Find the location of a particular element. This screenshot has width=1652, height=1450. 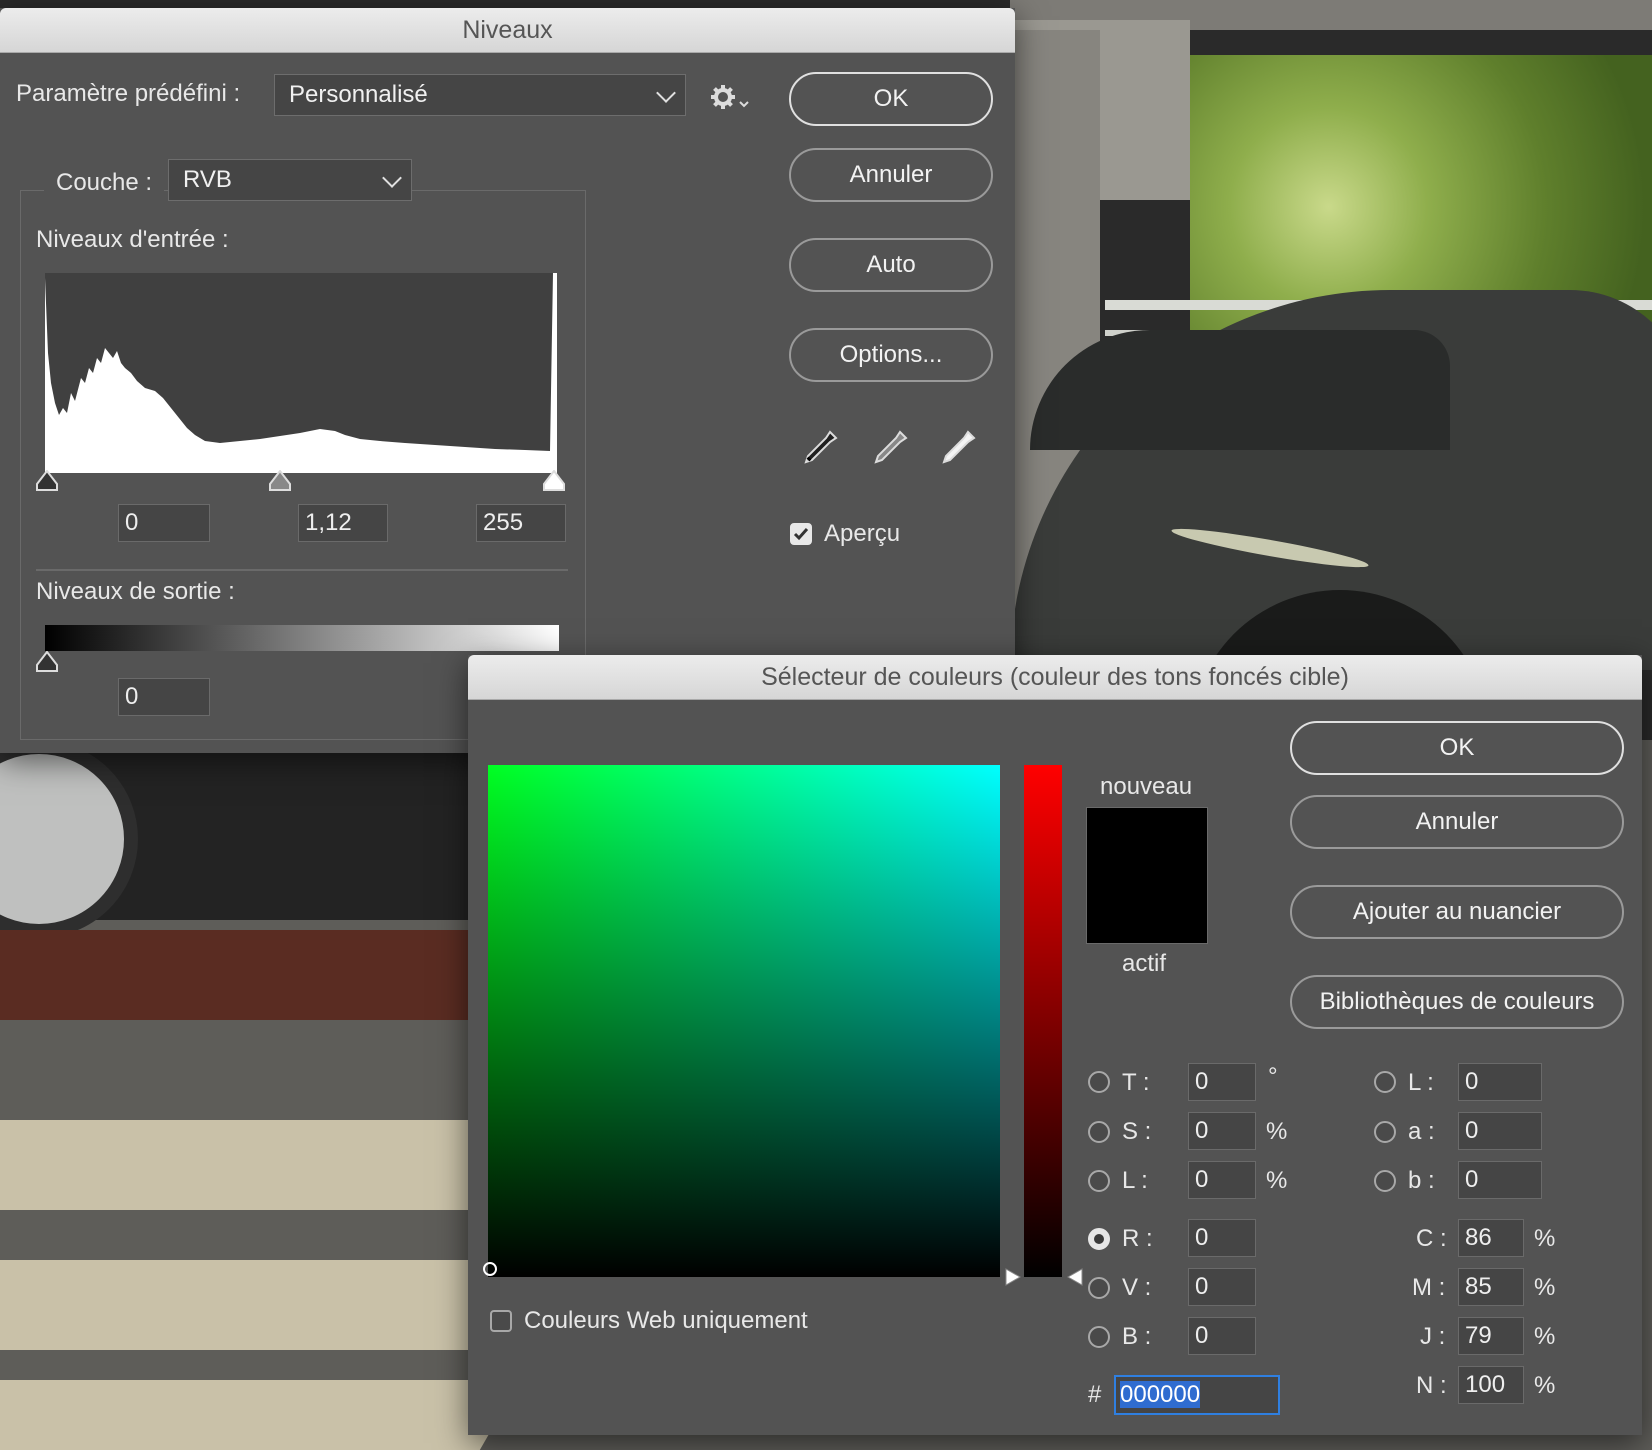

color-swatch-new is located at coordinates (1147, 875).